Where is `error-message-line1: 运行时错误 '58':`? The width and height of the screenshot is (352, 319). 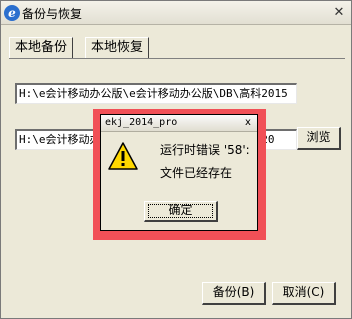 error-message-line1: 运行时错误 '58': is located at coordinates (205, 150).